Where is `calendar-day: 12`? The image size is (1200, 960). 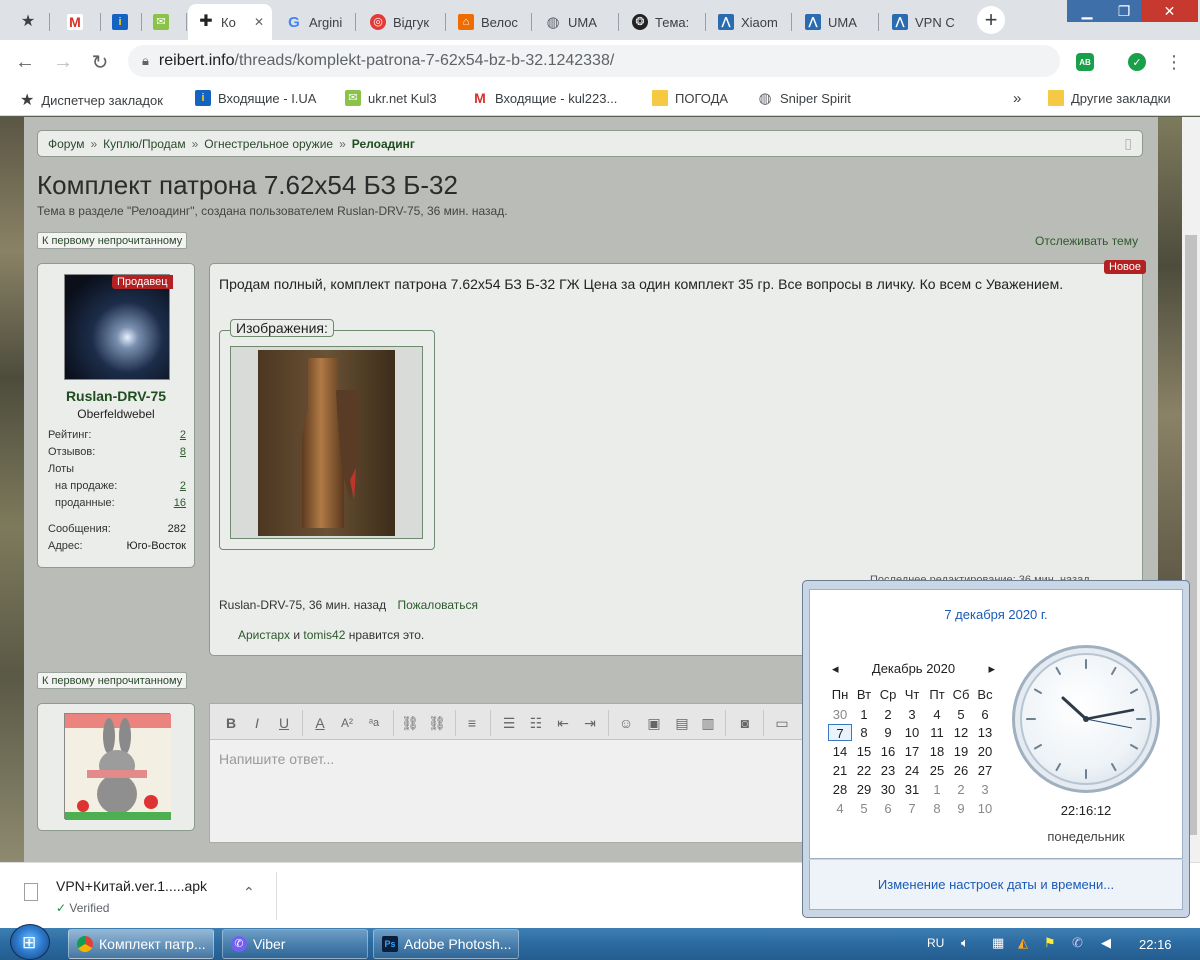 calendar-day: 12 is located at coordinates (961, 732).